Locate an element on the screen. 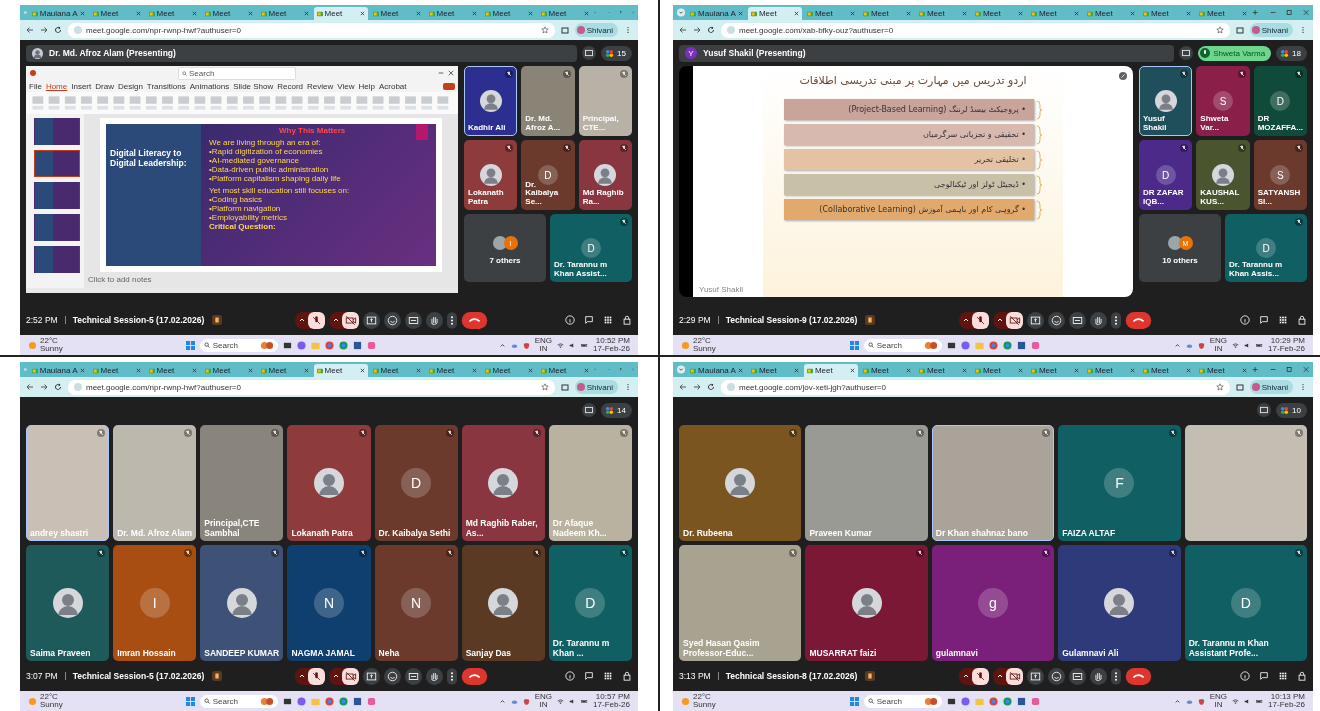  document-app-icon is located at coordinates (1021, 701).